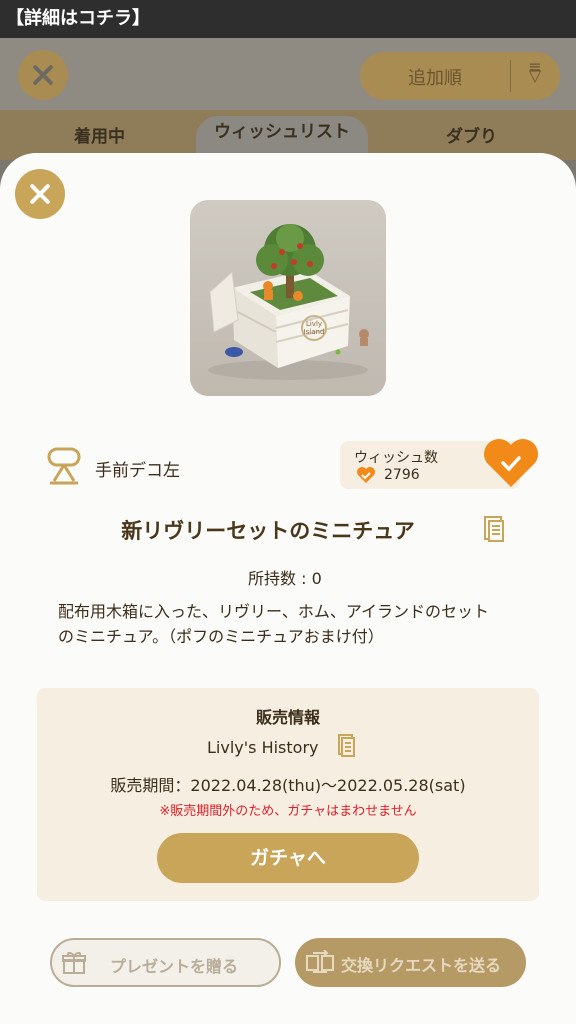 The width and height of the screenshot is (576, 1024). Describe the element at coordinates (285, 578) in the screenshot. I see `owned-count: 所持数 : 0` at that location.